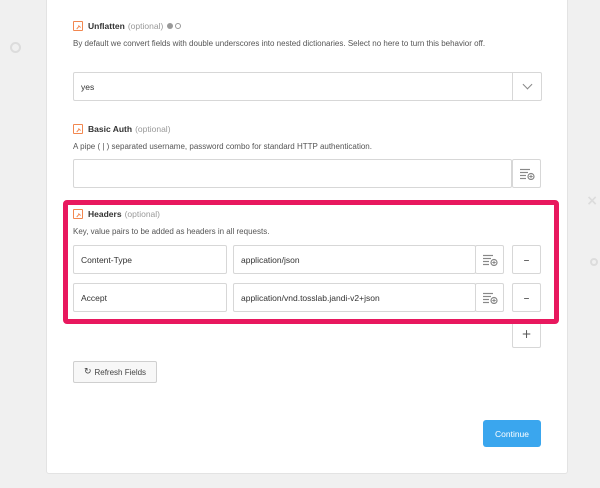 This screenshot has width=600, height=488. I want to click on header-value-input: application/vnd.tosslab.jandi-v2+json, so click(354, 297).